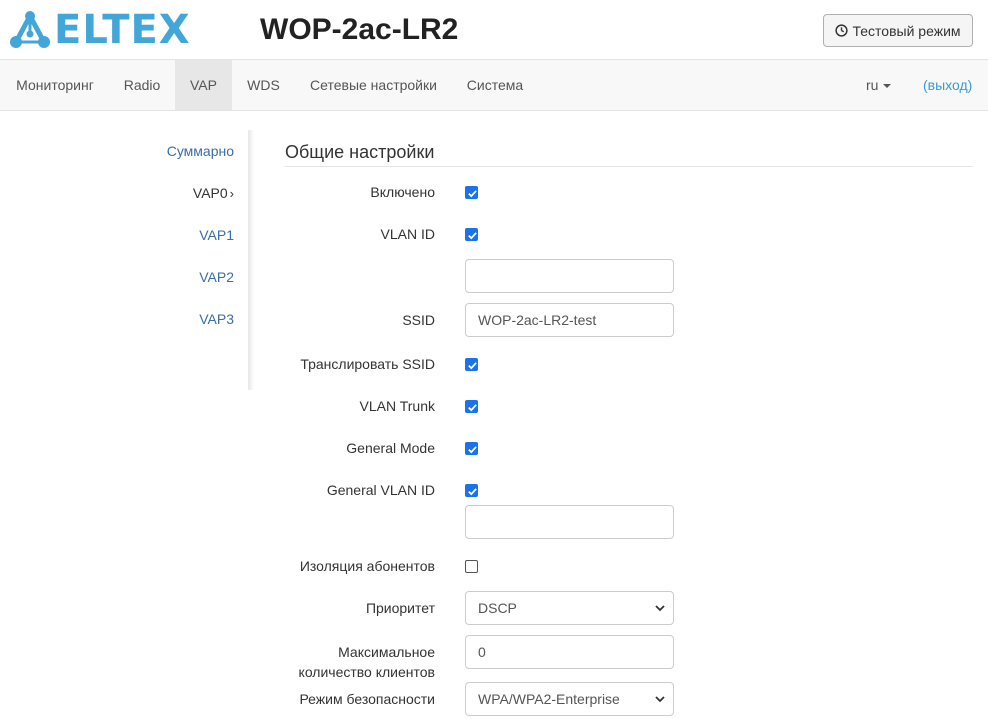  What do you see at coordinates (497, 608) in the screenshot?
I see `priority-value: DSCP` at bounding box center [497, 608].